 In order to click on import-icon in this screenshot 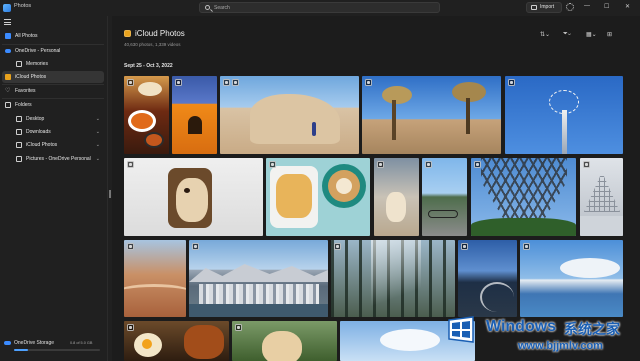, I will do `click(534, 7)`.